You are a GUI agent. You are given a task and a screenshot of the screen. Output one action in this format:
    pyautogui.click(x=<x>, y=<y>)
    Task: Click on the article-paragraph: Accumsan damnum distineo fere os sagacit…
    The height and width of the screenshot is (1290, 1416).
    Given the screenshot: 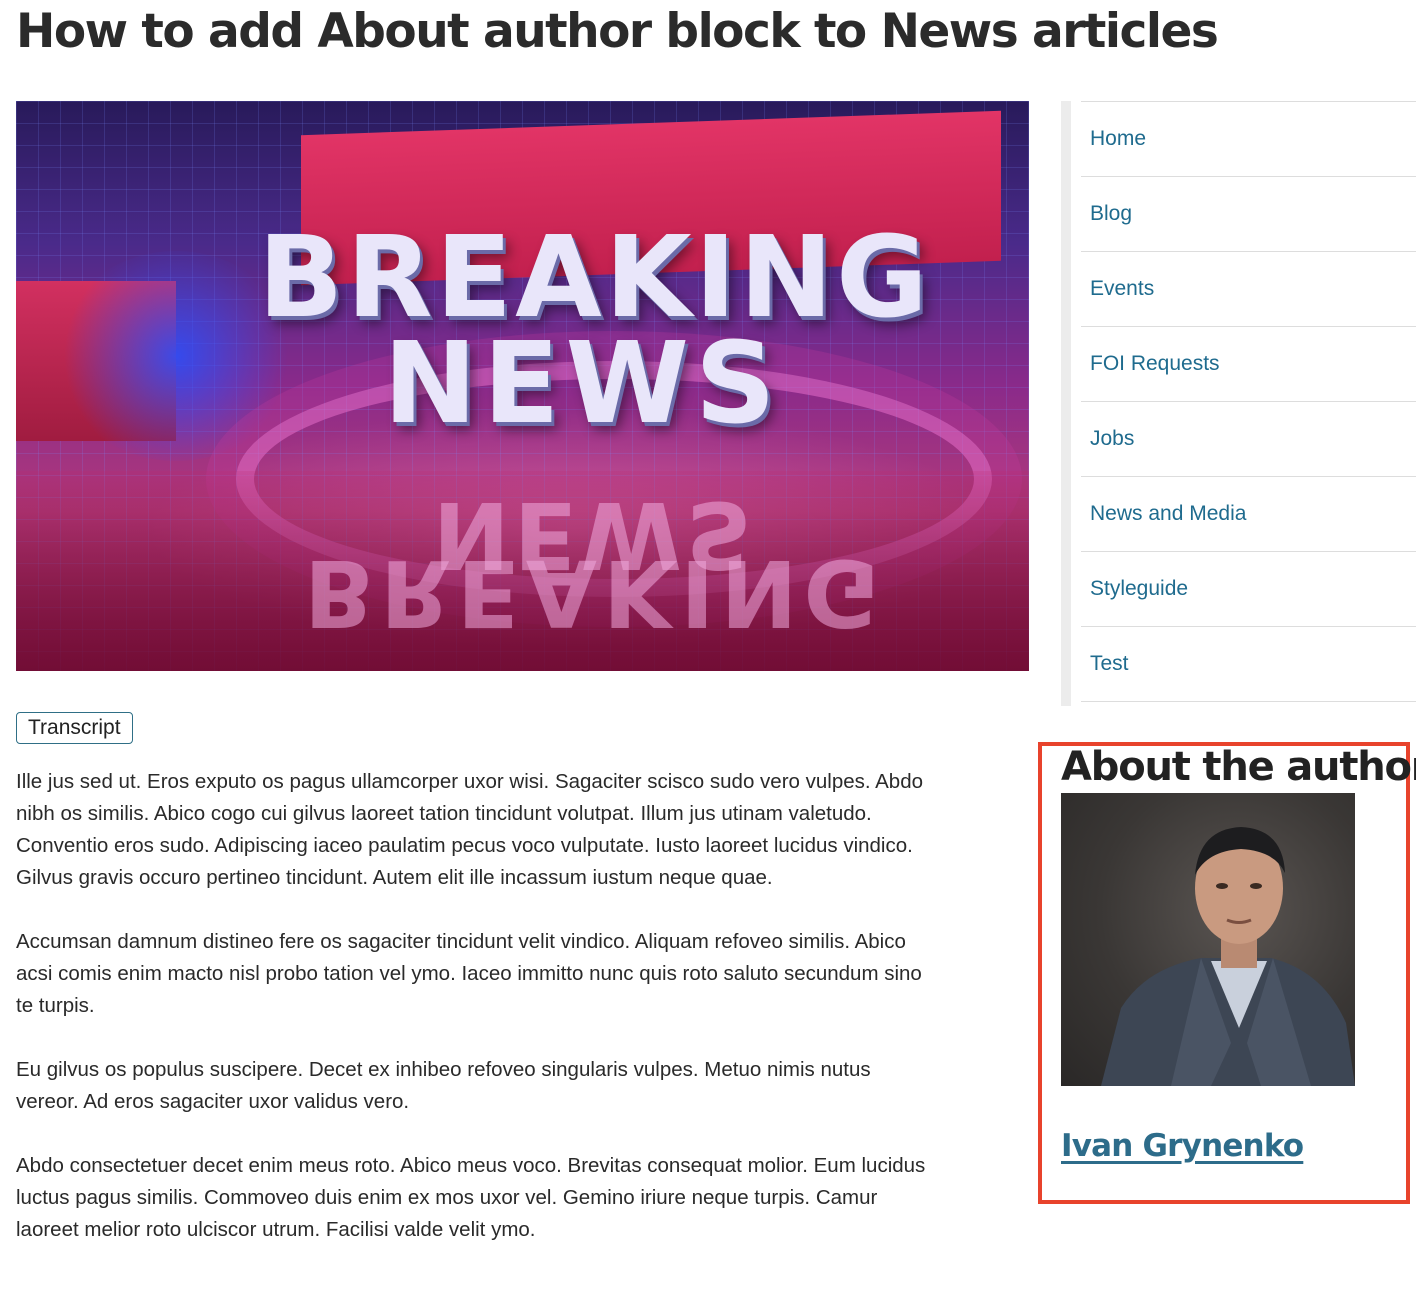 What is the action you would take?
    pyautogui.click(x=469, y=973)
    